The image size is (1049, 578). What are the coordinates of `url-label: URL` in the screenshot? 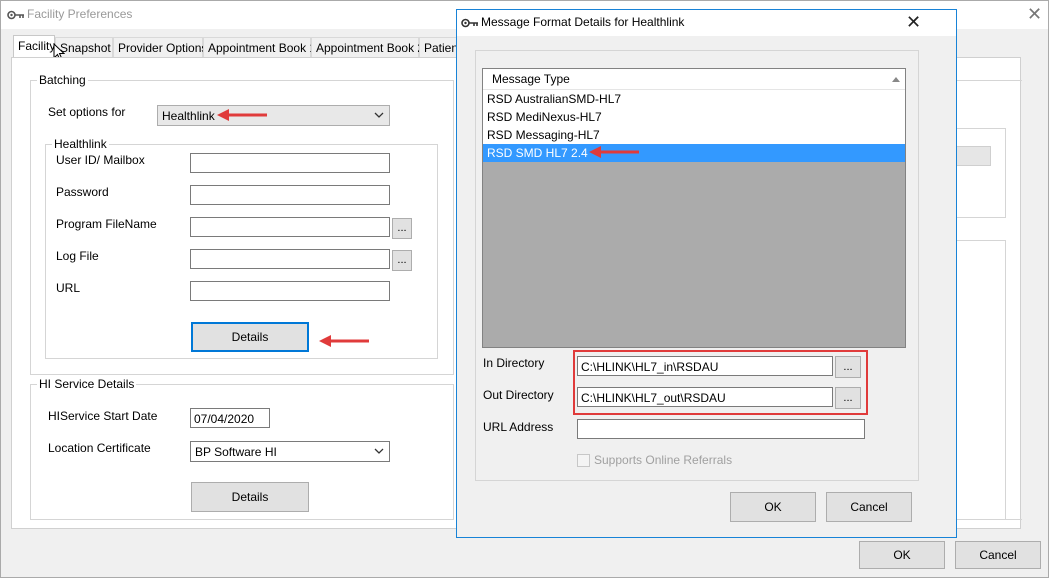 It's located at (68, 288).